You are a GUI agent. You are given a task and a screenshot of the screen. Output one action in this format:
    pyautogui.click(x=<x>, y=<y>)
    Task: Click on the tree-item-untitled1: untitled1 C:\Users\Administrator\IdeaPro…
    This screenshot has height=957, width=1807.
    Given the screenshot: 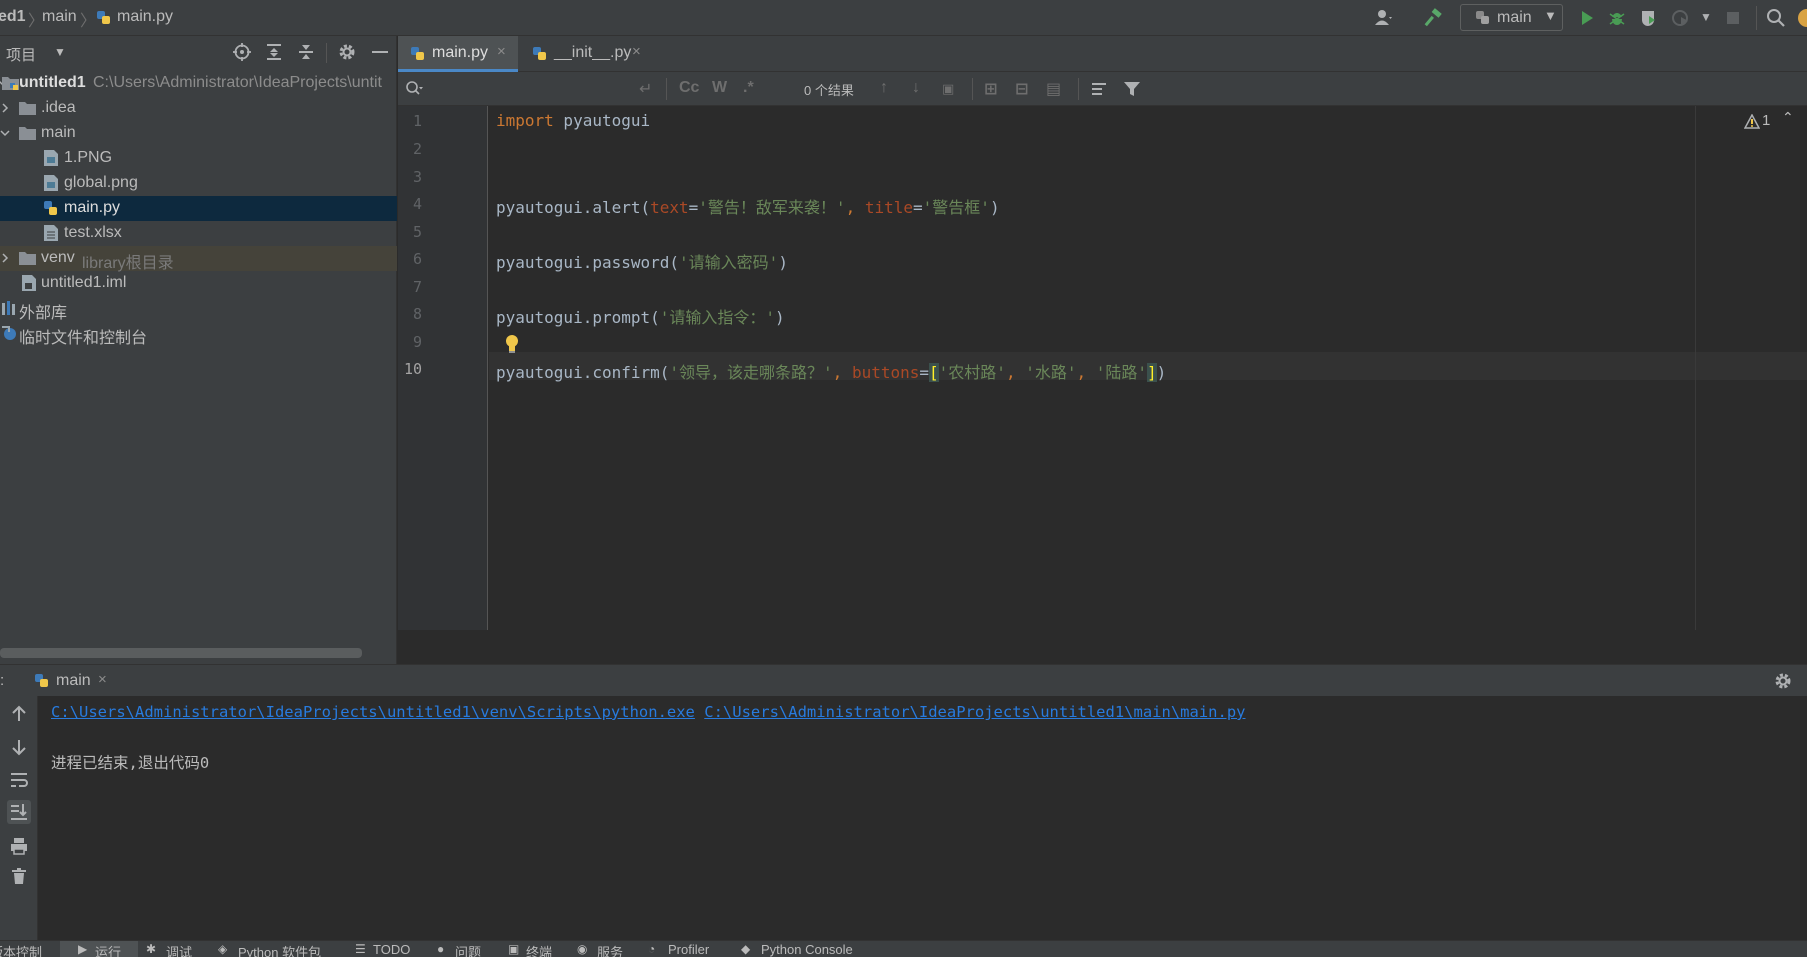 What is the action you would take?
    pyautogui.click(x=198, y=83)
    